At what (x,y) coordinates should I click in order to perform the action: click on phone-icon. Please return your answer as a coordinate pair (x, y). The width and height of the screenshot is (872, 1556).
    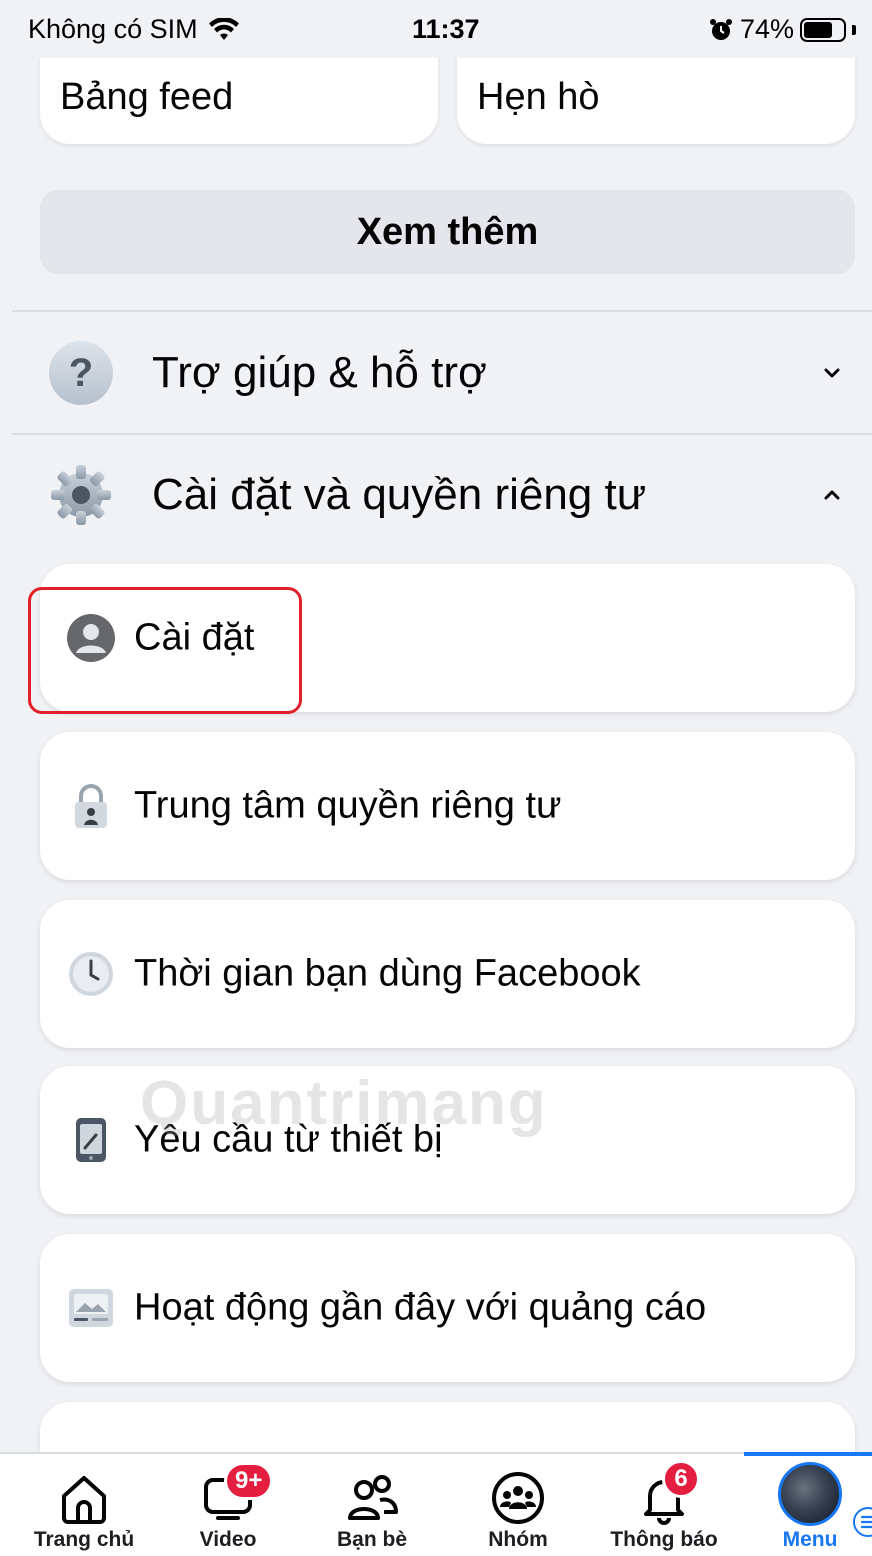
    Looking at the image, I should click on (91, 1140).